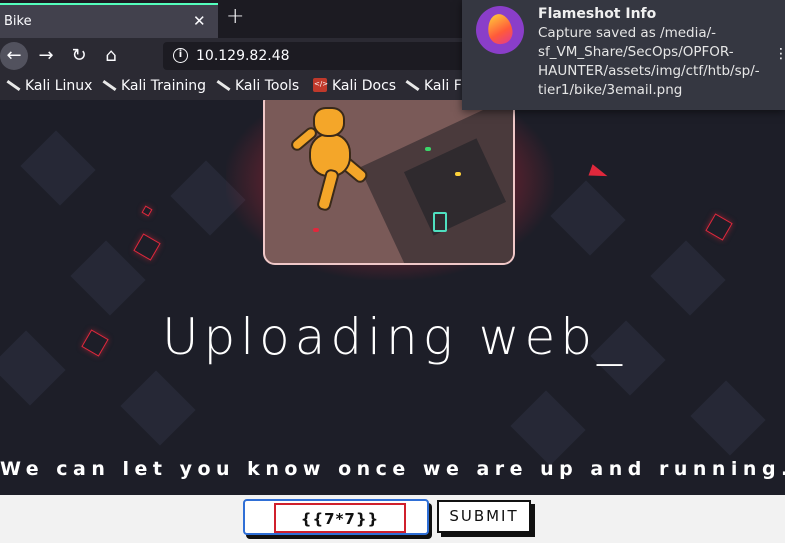 The image size is (785, 543). What do you see at coordinates (243, 56) in the screenshot?
I see `url-text: 10.129.82.48` at bounding box center [243, 56].